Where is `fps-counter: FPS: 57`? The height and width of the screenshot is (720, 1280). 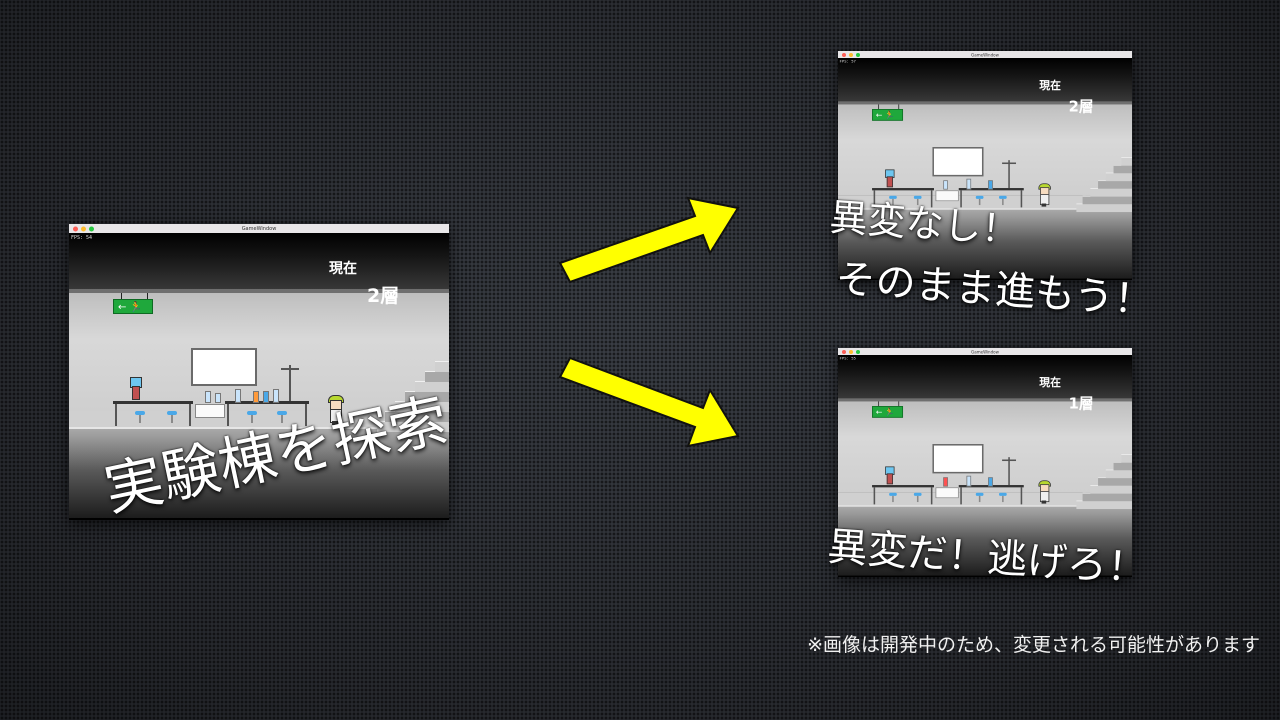
fps-counter: FPS: 57 is located at coordinates (847, 62).